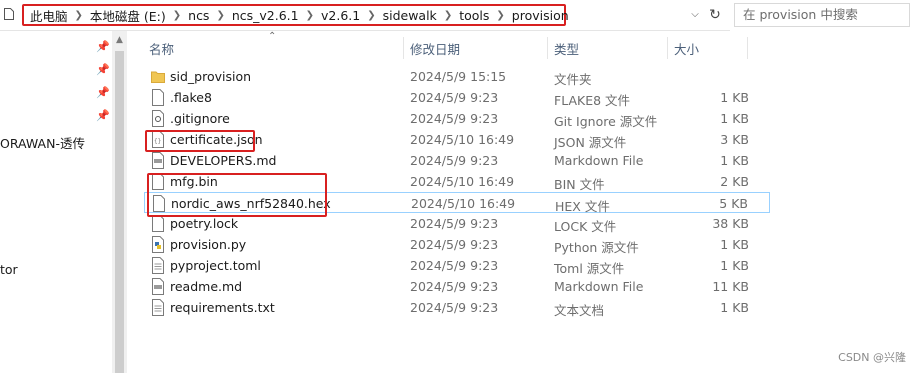 This screenshot has width=912, height=373. Describe the element at coordinates (519, 46) in the screenshot. I see `column-header: ⌃ 名称 修改日期 类型 大小` at that location.